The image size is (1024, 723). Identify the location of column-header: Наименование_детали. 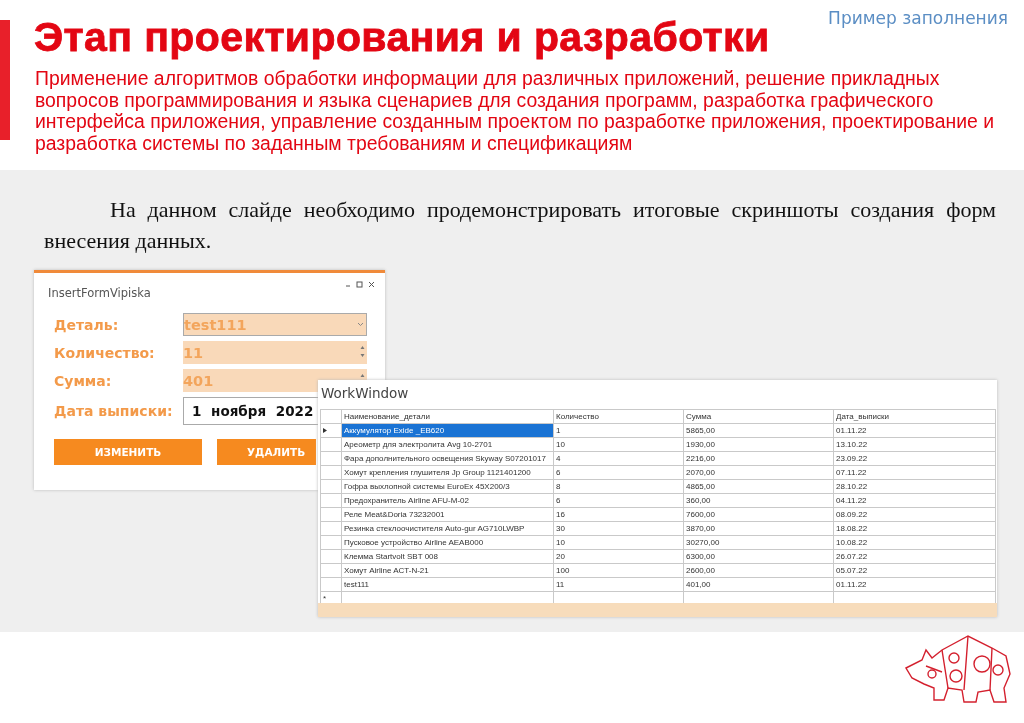
(447, 416).